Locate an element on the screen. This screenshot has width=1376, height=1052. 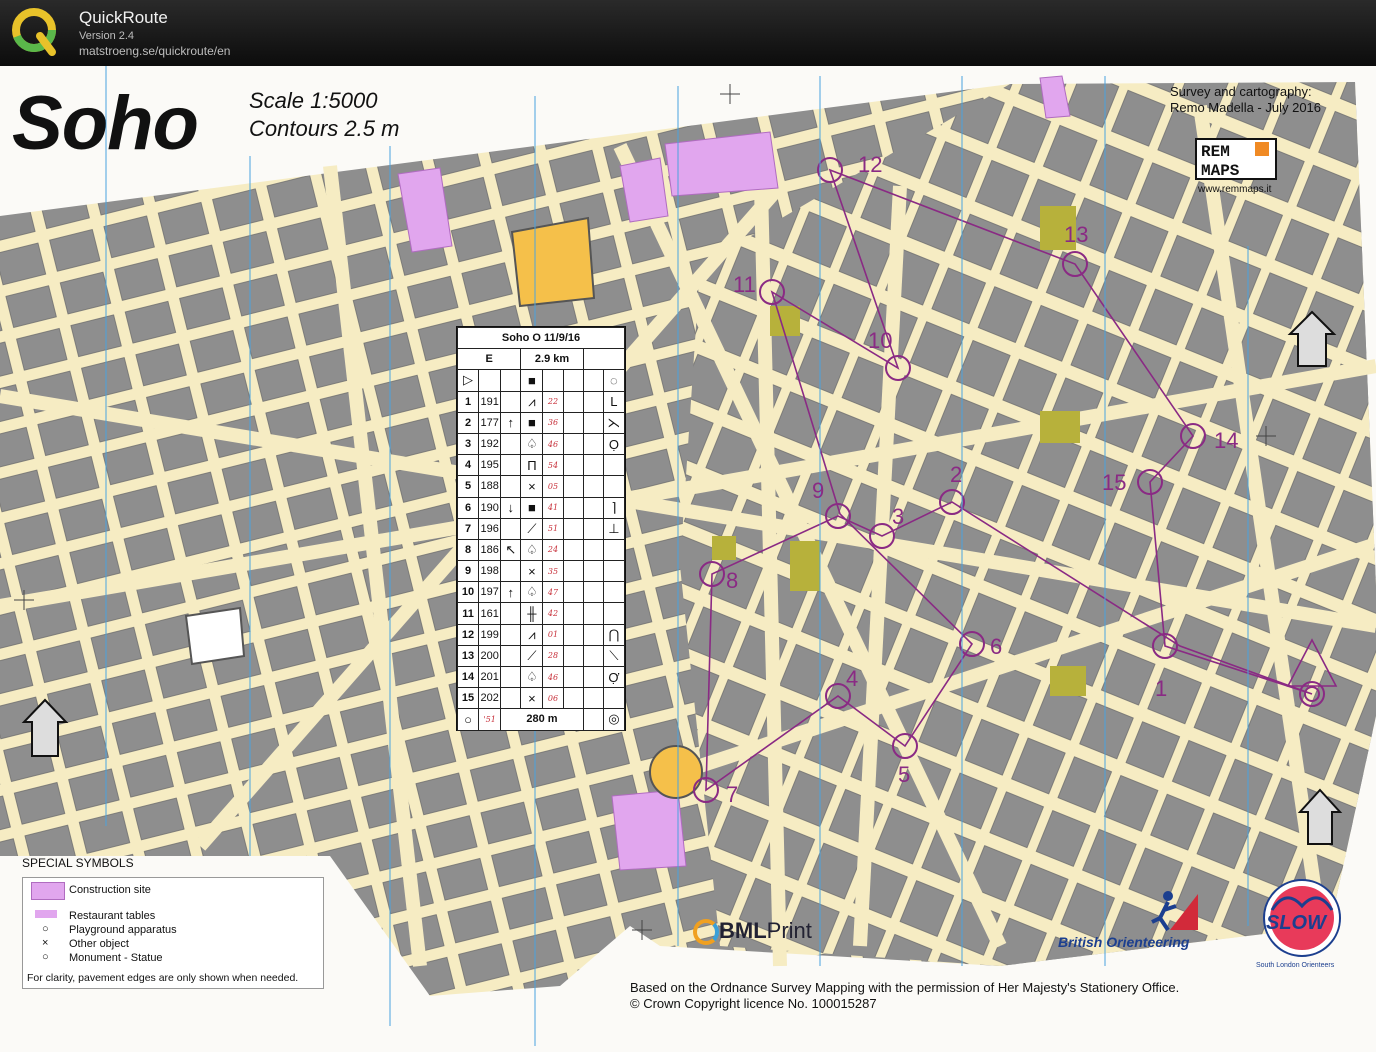
start-location-icon: ◌ is located at coordinates (614, 380).